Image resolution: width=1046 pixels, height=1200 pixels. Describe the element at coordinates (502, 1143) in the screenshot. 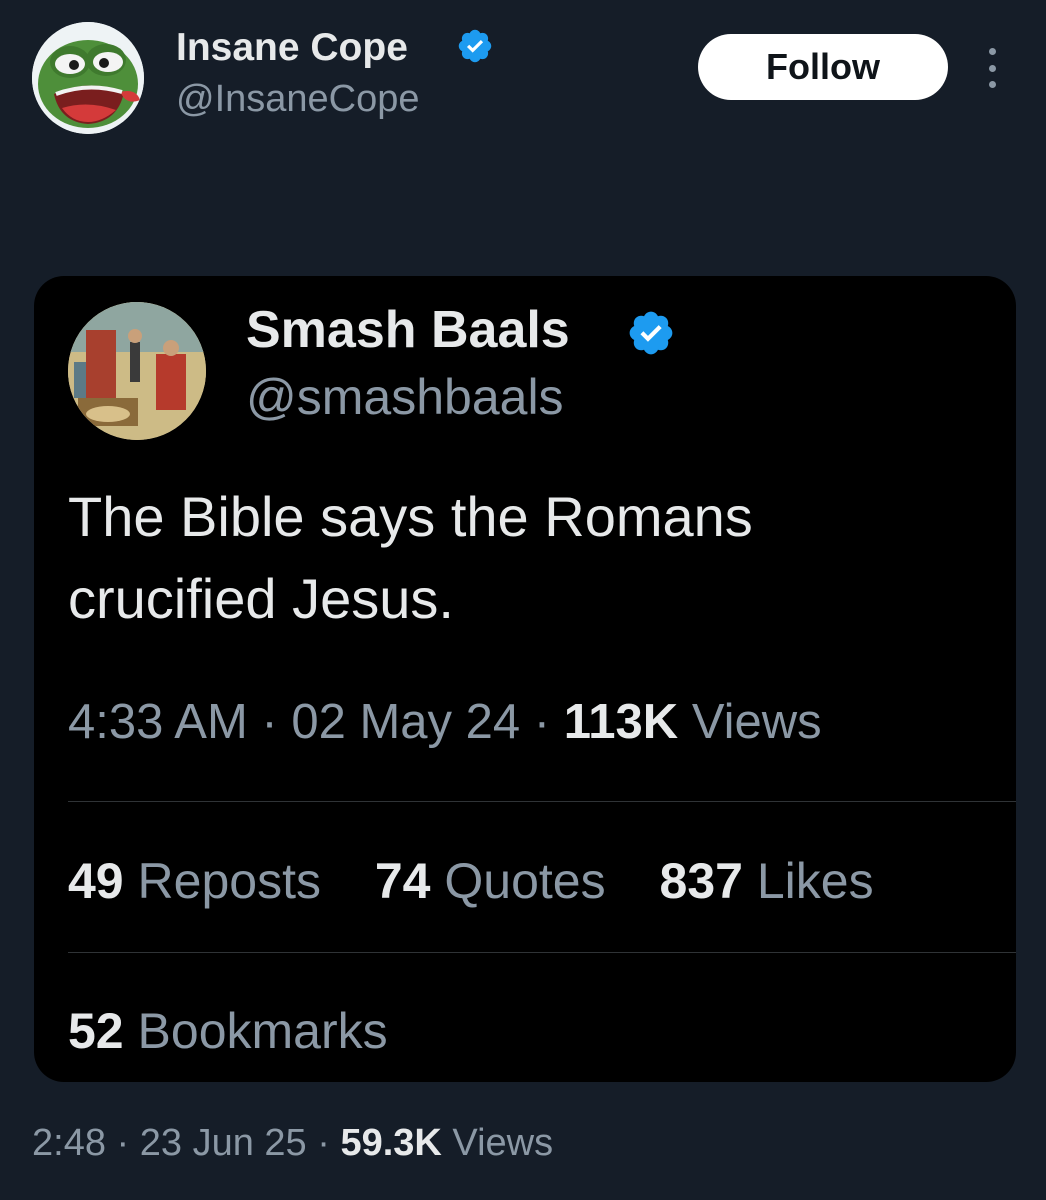

I see `post-views-label: Views` at that location.